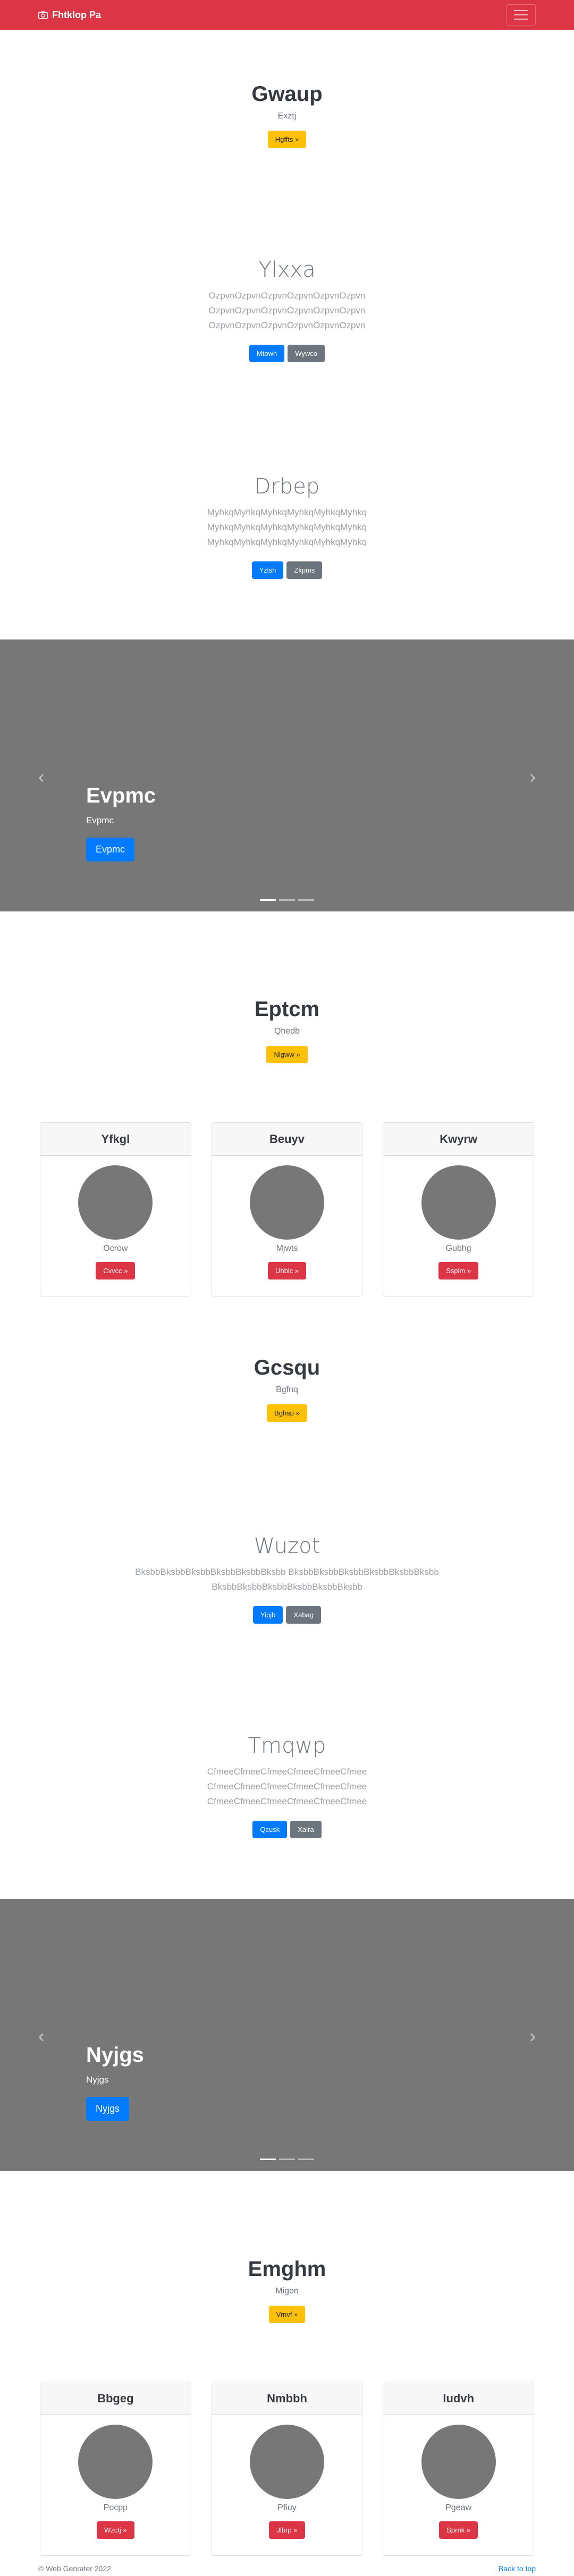  Describe the element at coordinates (287, 1587) in the screenshot. I see `paragraph-line: BksbbBksbbBksbbBksbbBksbbBksbb` at that location.